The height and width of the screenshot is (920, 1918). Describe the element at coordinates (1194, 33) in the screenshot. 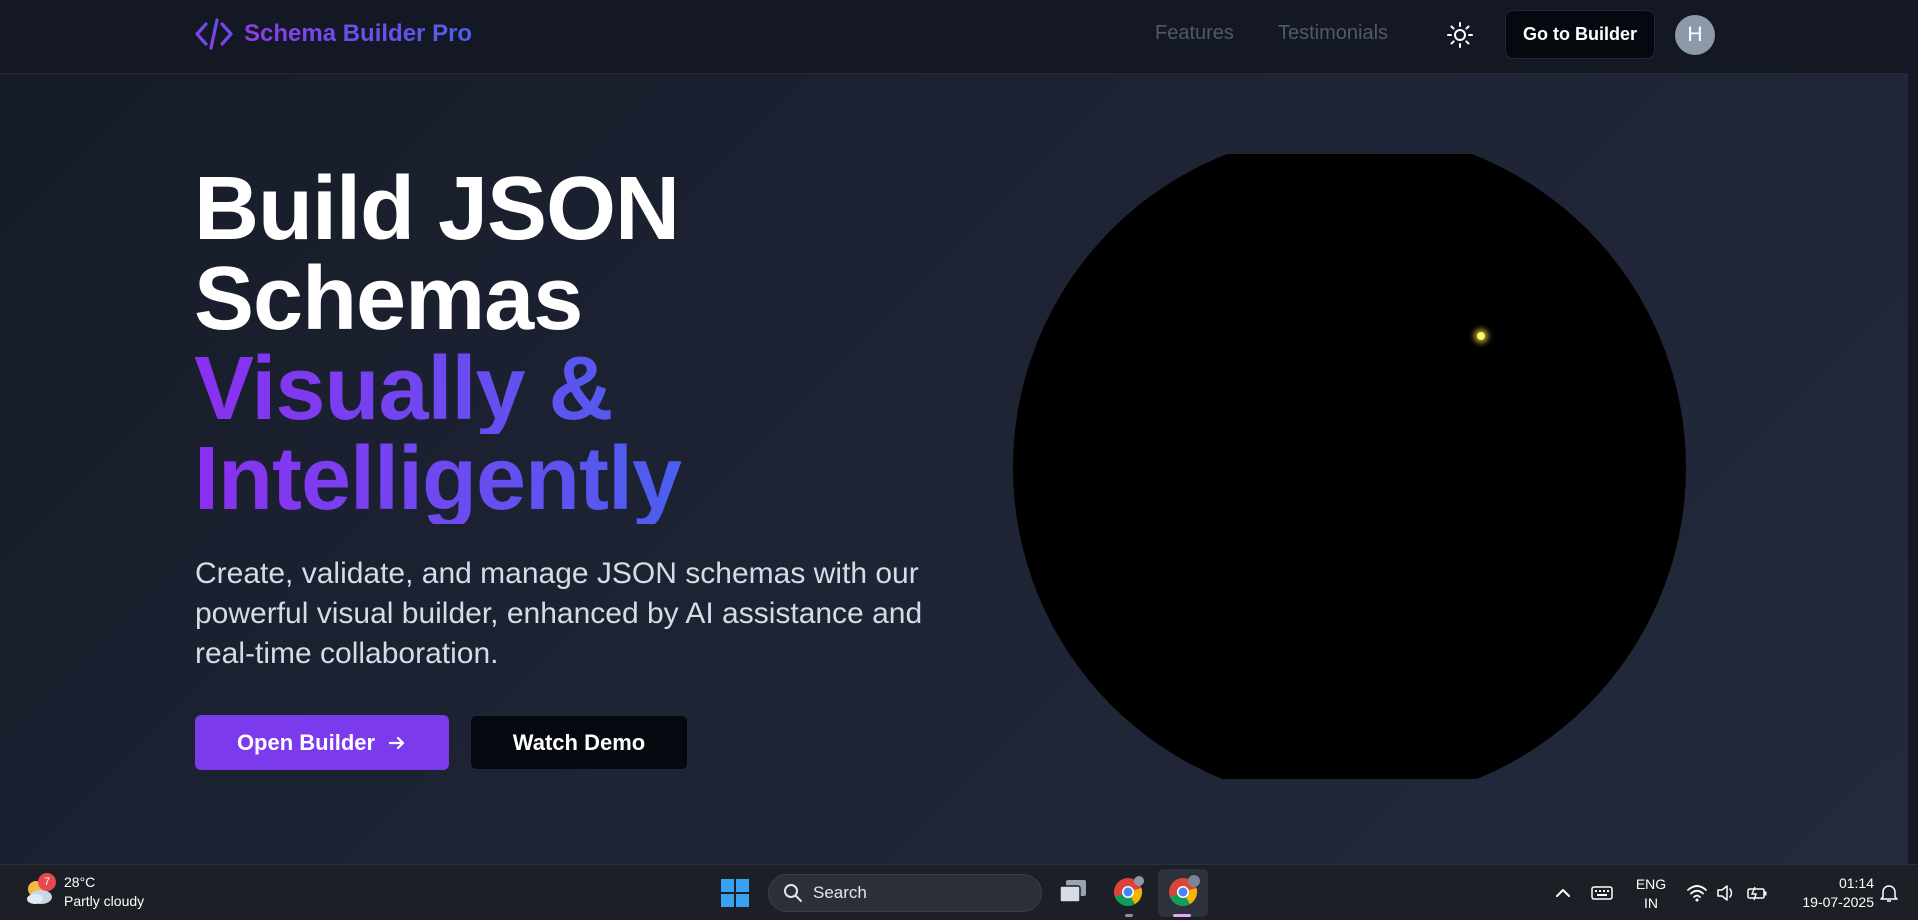

I see `nav-link-features: Features` at that location.